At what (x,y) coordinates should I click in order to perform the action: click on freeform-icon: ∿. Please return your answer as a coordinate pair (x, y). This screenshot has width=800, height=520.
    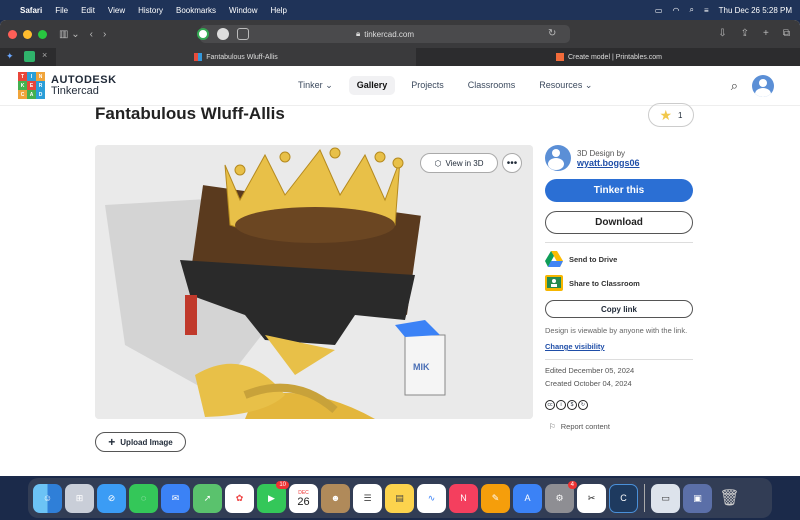
    Looking at the image, I should click on (431, 498).